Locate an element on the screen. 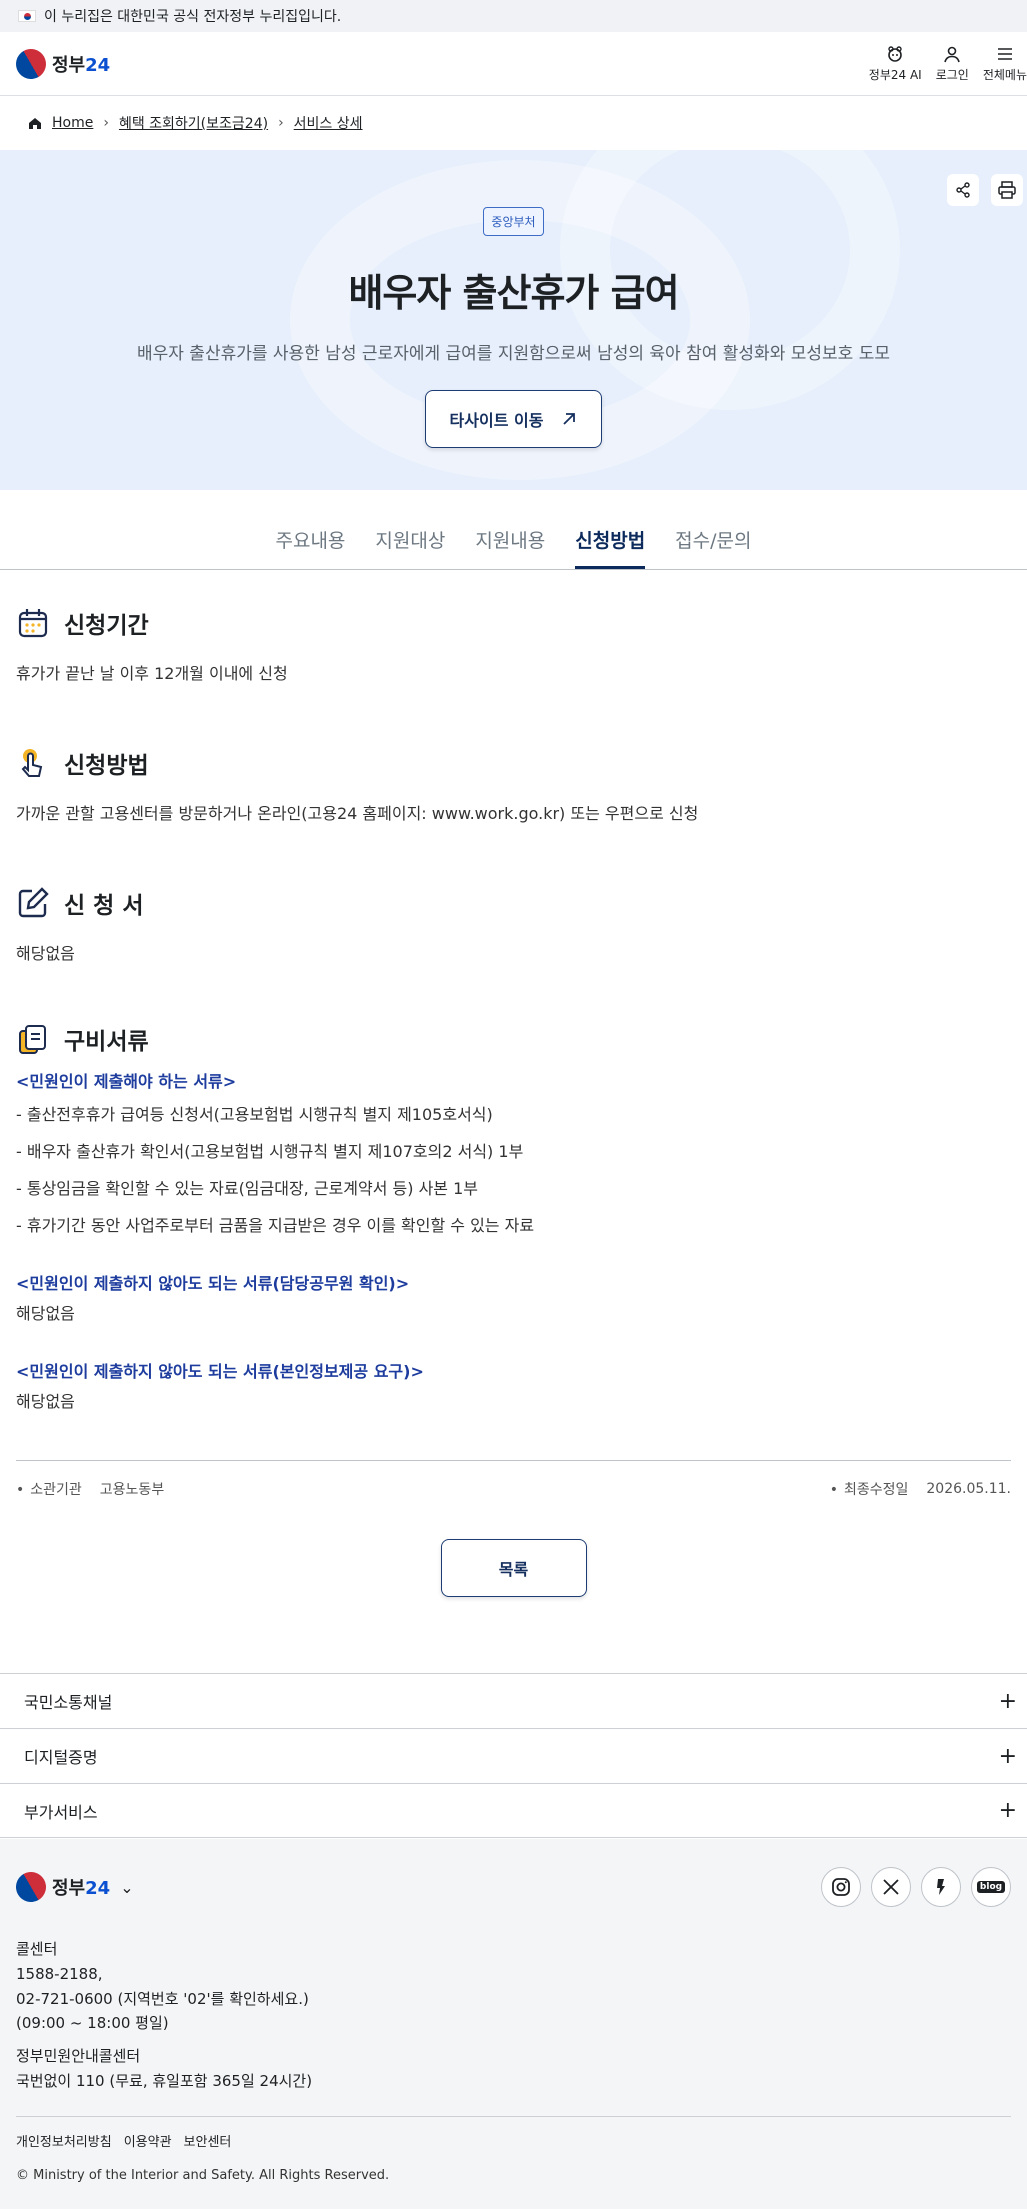 The width and height of the screenshot is (1027, 2209). period-section: 신청기간 휴가가 끝난 날 이후 12개월 이내에 신청 is located at coordinates (513, 646).